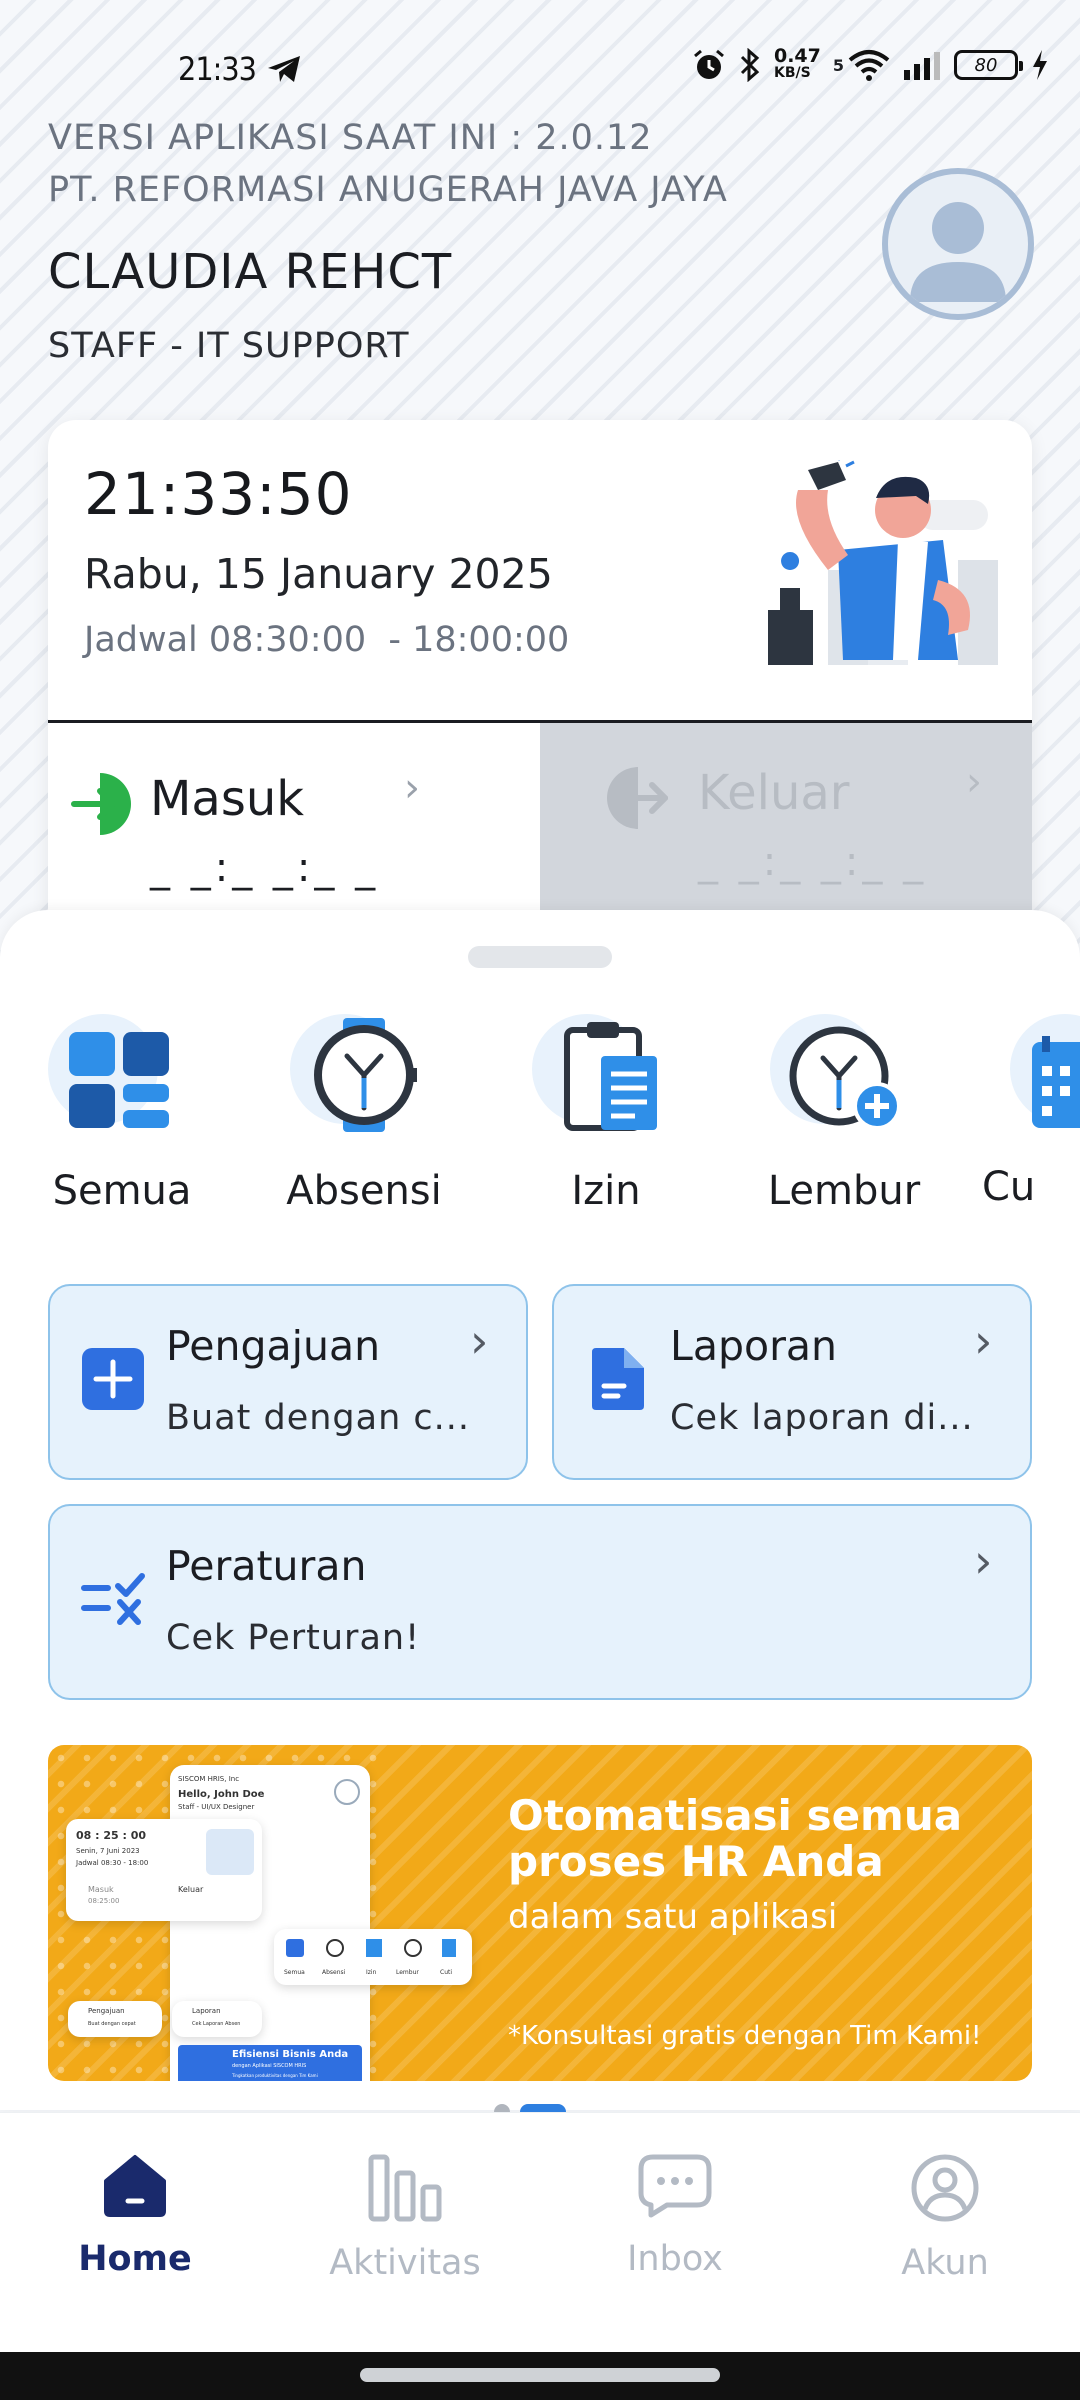 Image resolution: width=1080 pixels, height=2400 pixels. What do you see at coordinates (135, 2186) in the screenshot?
I see `home-icon` at bounding box center [135, 2186].